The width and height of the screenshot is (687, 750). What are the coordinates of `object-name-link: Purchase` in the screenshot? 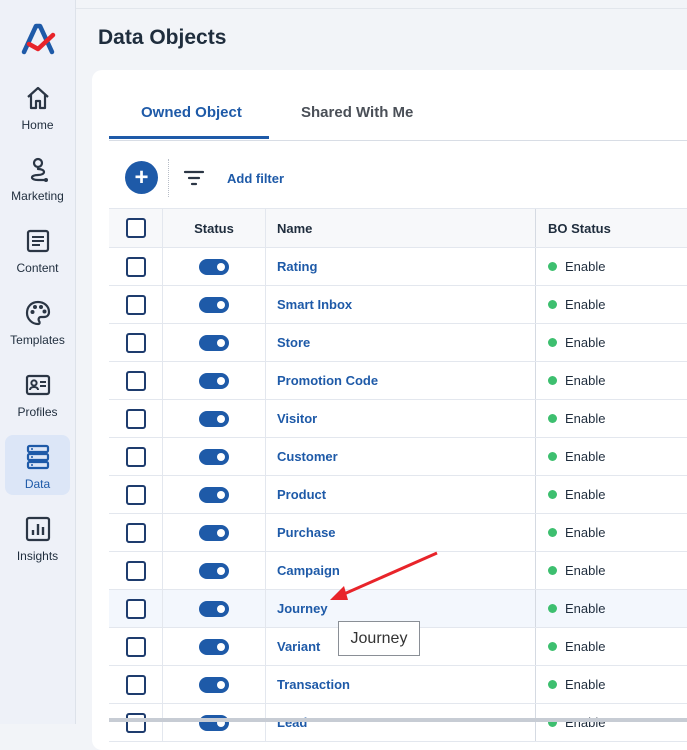 It's located at (306, 532).